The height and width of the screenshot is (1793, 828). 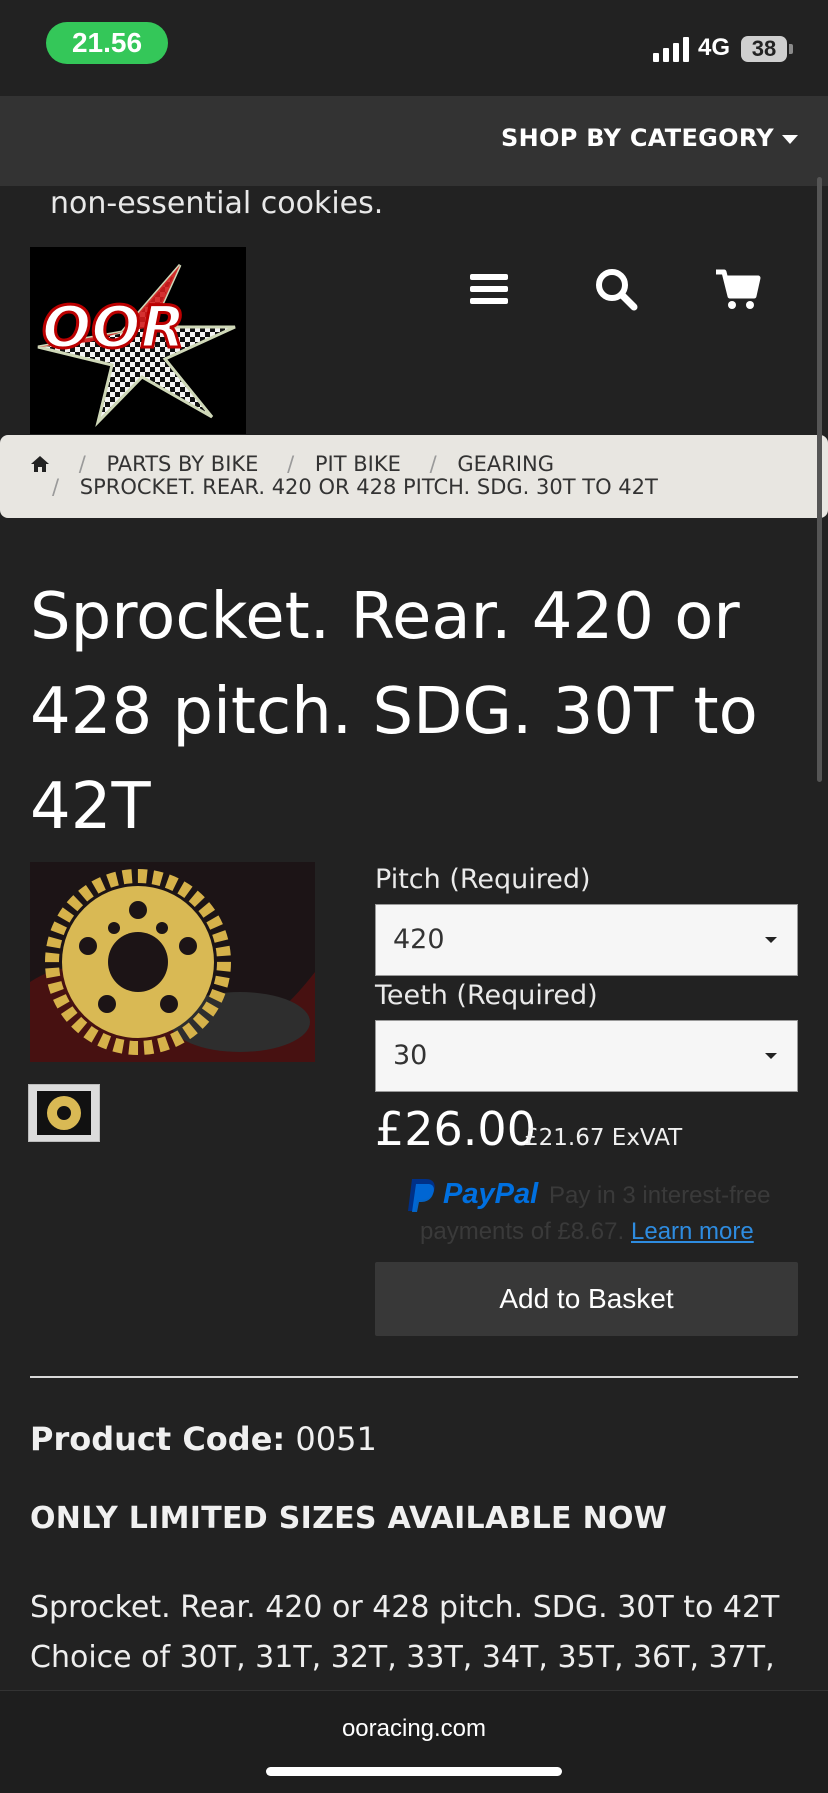 What do you see at coordinates (414, 1771) in the screenshot?
I see `home-indicator` at bounding box center [414, 1771].